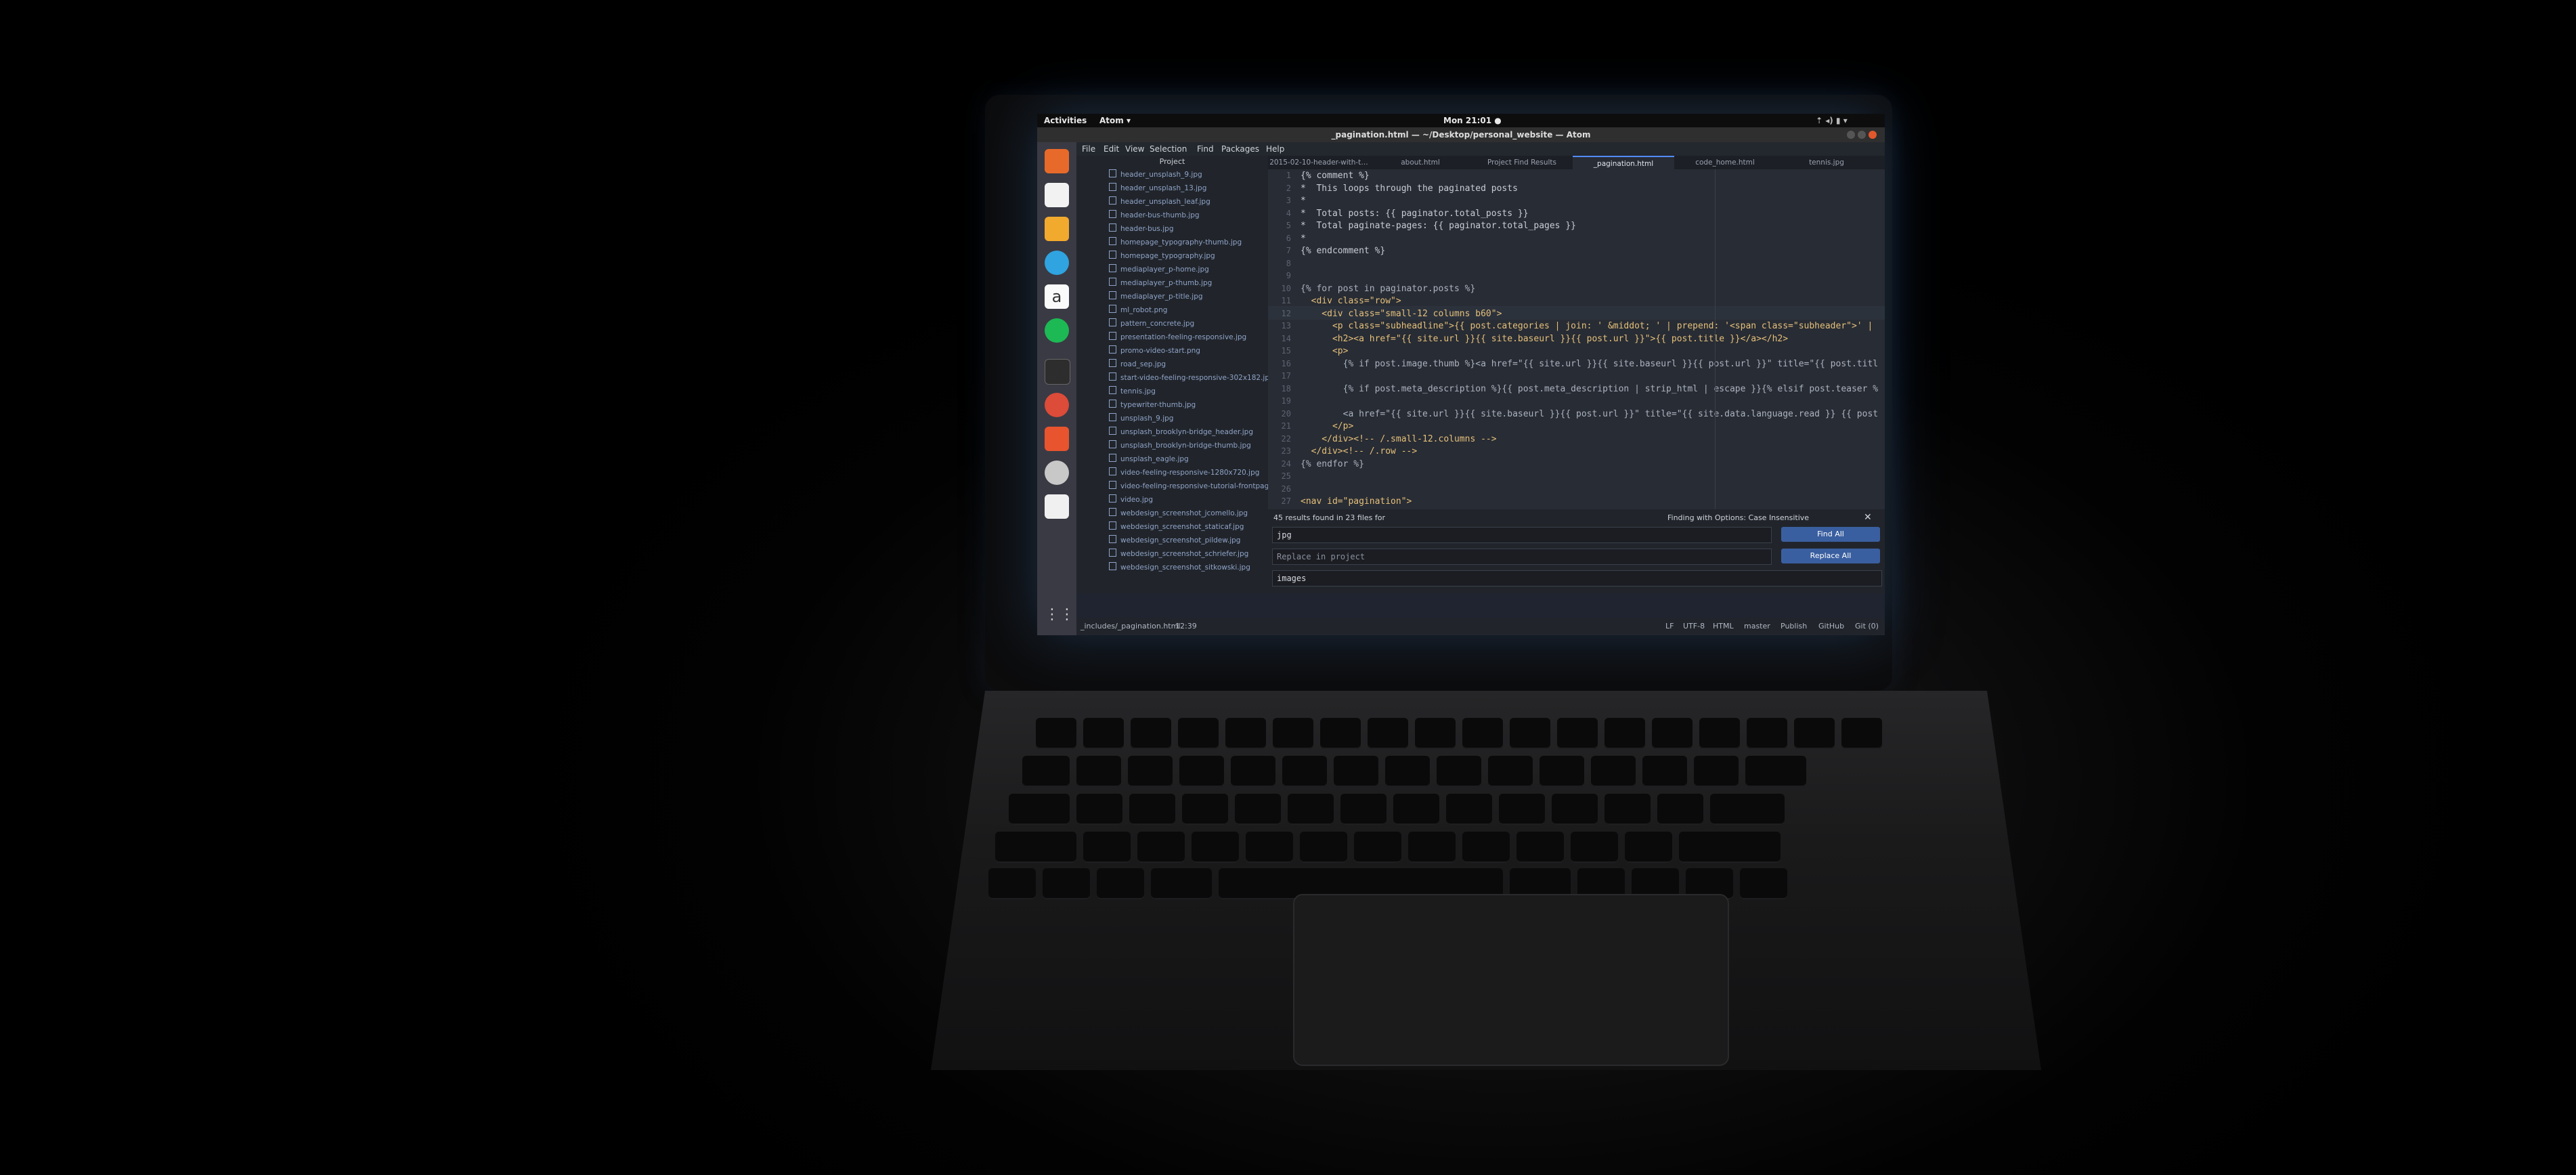 The width and height of the screenshot is (2576, 1175). What do you see at coordinates (1851, 135) in the screenshot?
I see `minimize-icon` at bounding box center [1851, 135].